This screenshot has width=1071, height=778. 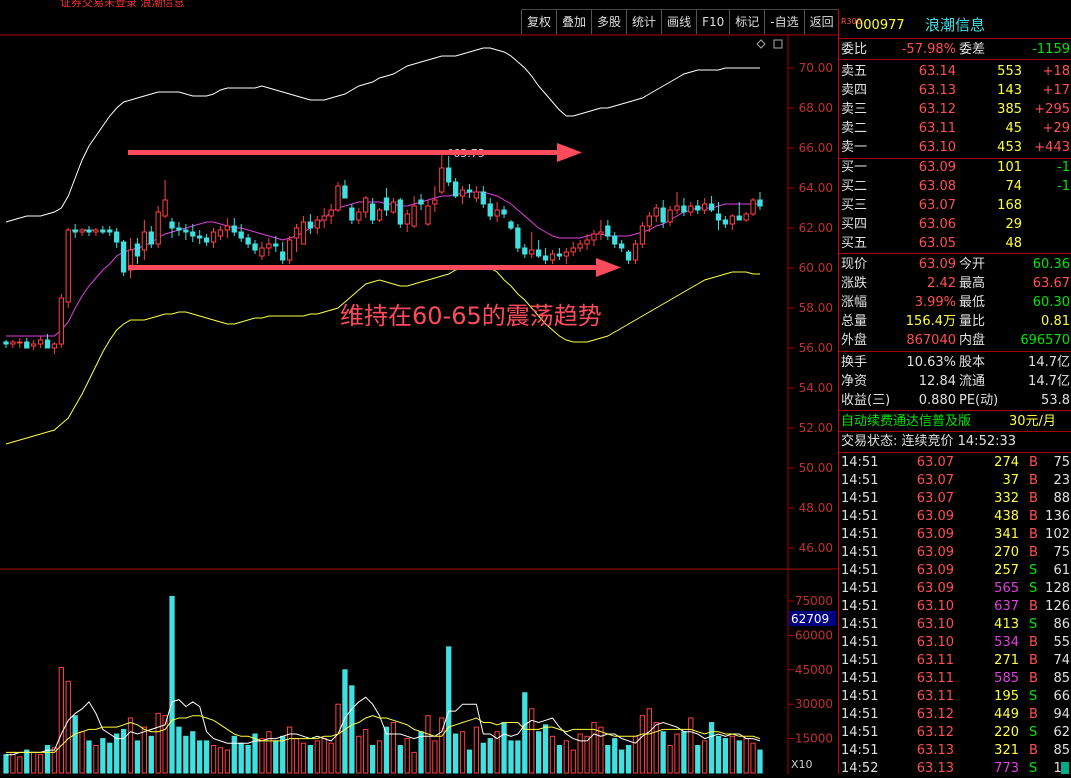 I want to click on tick-volume: 413, so click(x=1006, y=624).